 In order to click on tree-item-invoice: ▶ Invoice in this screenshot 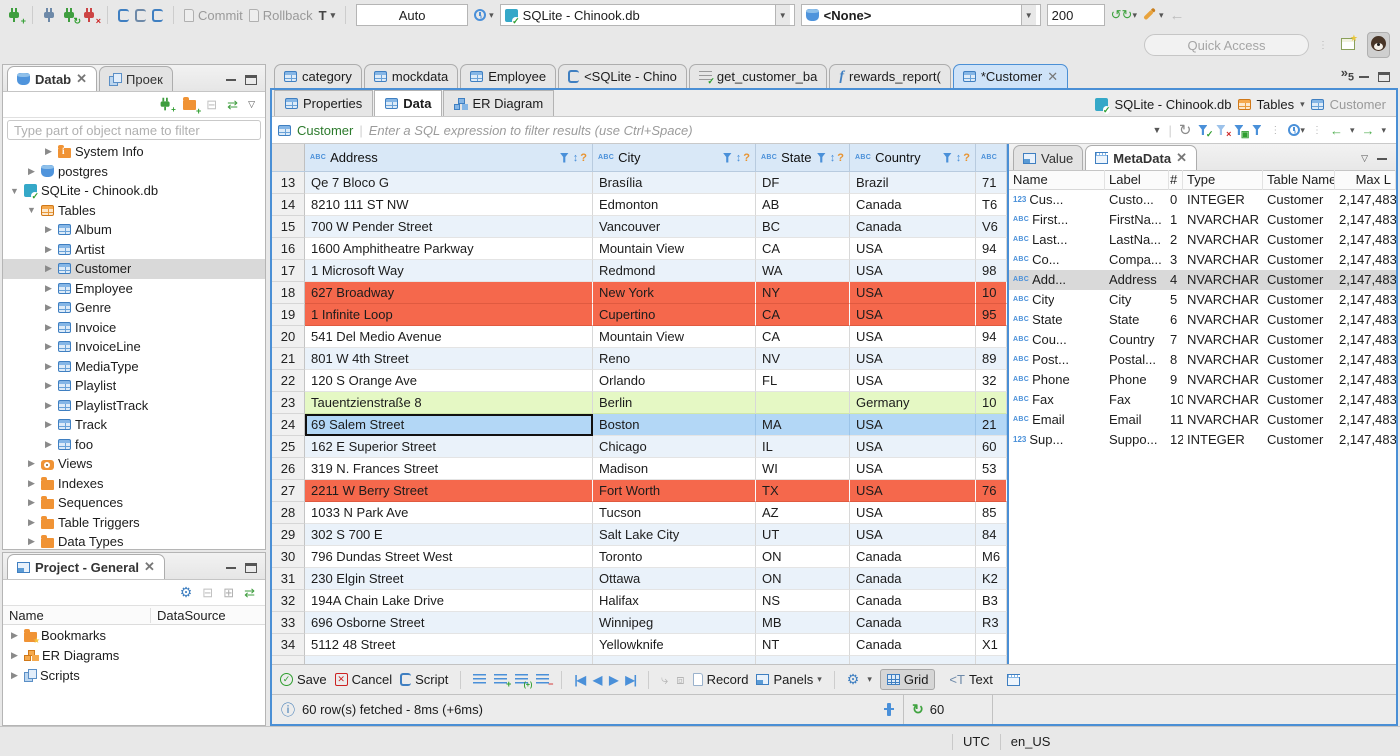, I will do `click(134, 328)`.